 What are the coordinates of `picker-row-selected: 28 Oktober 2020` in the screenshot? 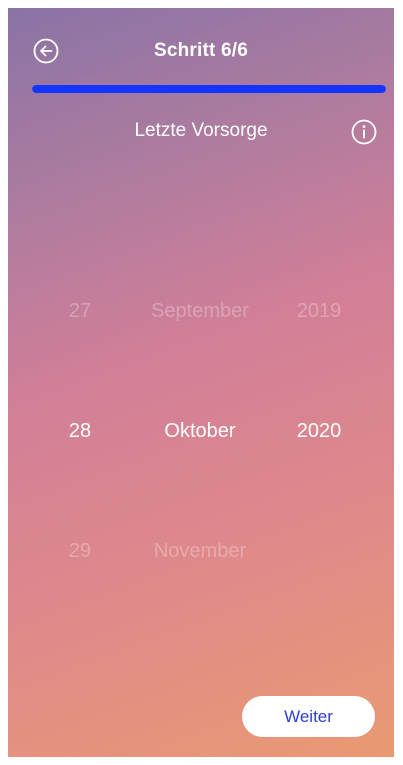 It's located at (201, 432).